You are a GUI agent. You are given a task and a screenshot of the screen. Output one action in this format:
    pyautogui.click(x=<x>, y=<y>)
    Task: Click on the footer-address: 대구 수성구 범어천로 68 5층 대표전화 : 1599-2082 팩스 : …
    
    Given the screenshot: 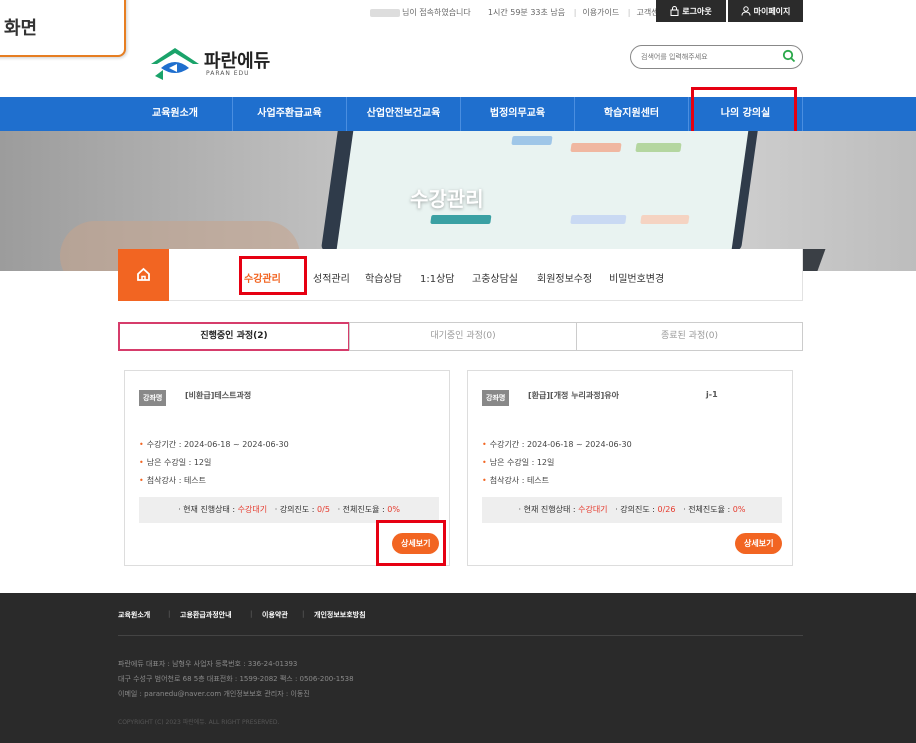 What is the action you would take?
    pyautogui.click(x=236, y=679)
    